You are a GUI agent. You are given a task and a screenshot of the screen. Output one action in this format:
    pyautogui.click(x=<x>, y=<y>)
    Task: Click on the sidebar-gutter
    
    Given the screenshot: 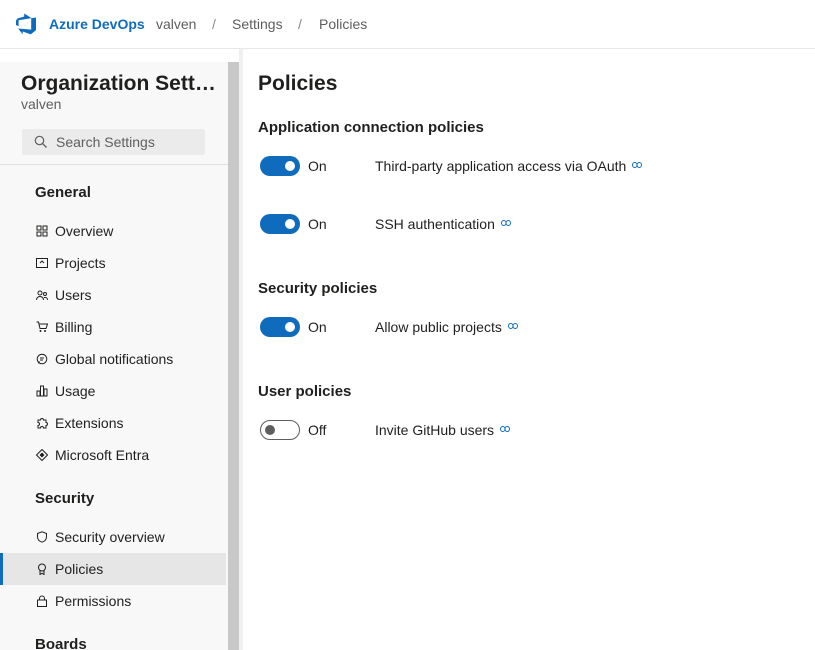 What is the action you would take?
    pyautogui.click(x=241, y=349)
    